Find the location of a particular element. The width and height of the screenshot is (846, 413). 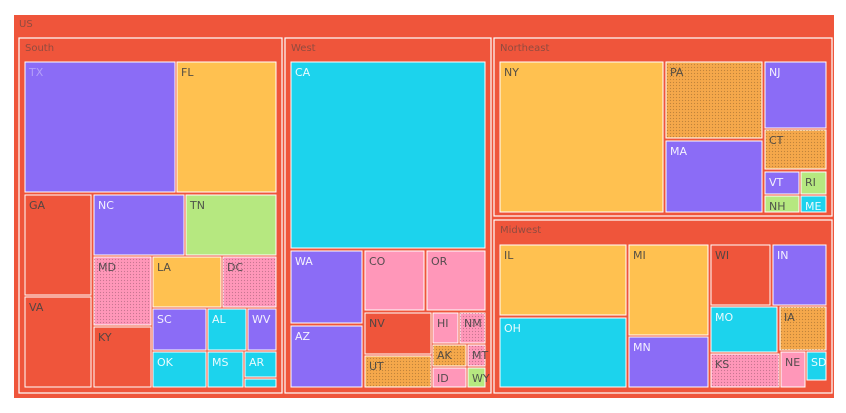

root-label: US is located at coordinates (26, 24).